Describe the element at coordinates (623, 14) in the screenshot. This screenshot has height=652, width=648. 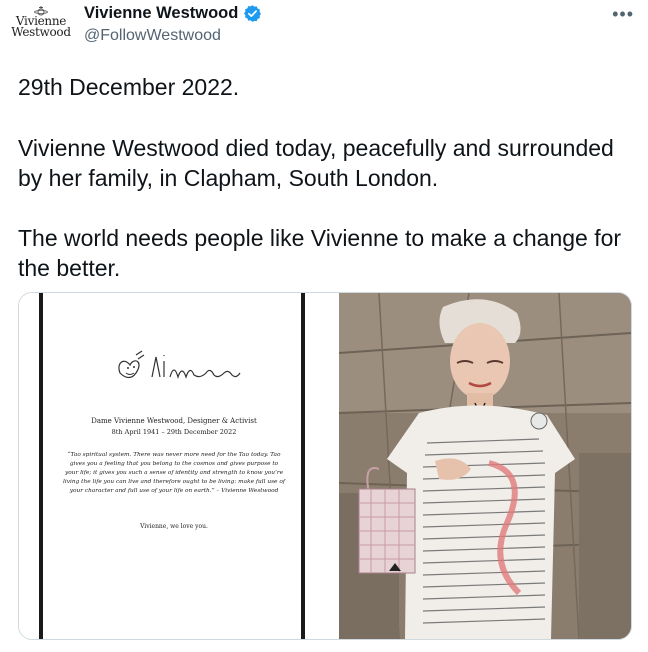
I see `more-options-icon: •••` at that location.